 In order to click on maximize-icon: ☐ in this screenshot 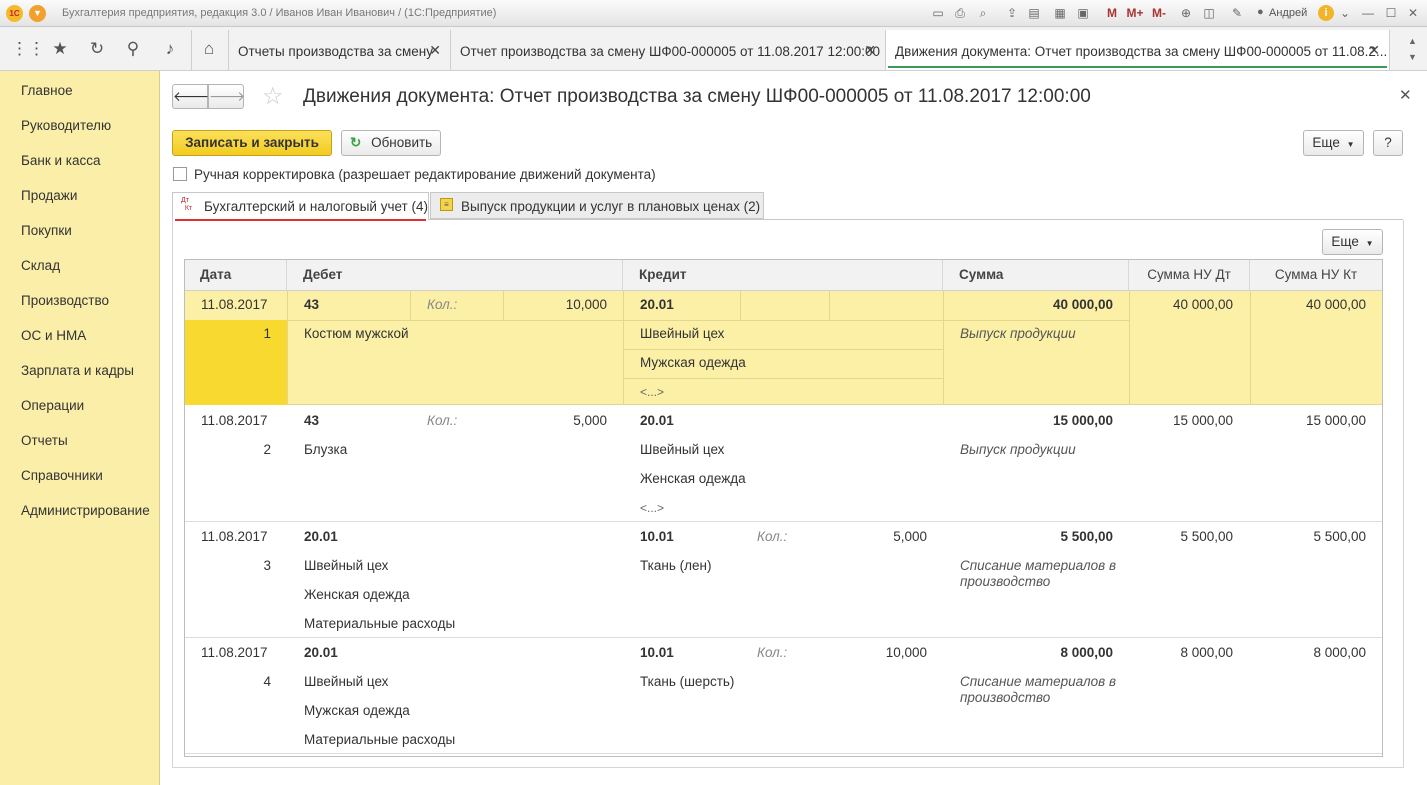, I will do `click(1391, 13)`.